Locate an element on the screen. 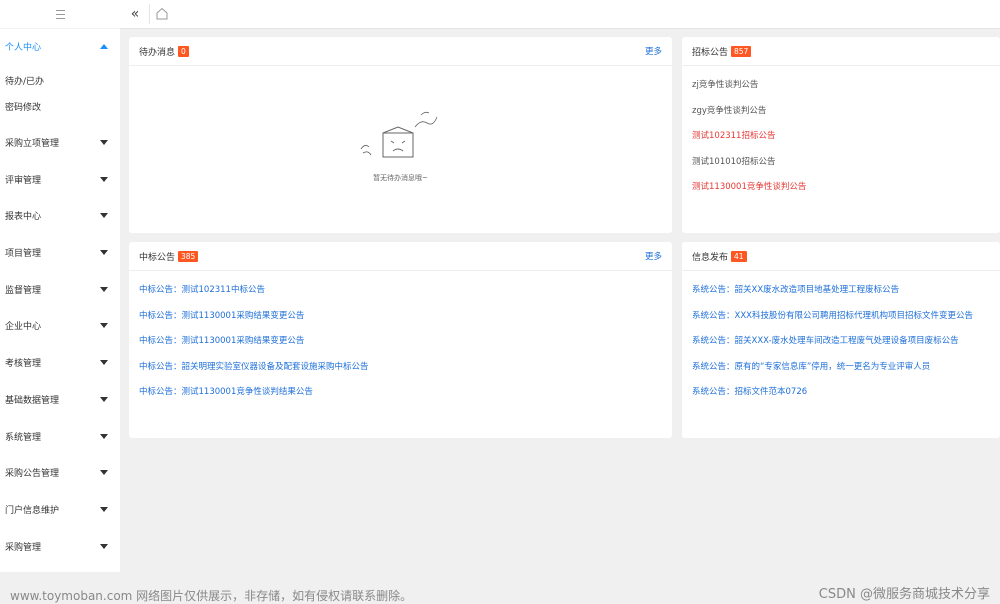 The image size is (1000, 604). sidebar-item-system: 系统管理 is located at coordinates (60, 436).